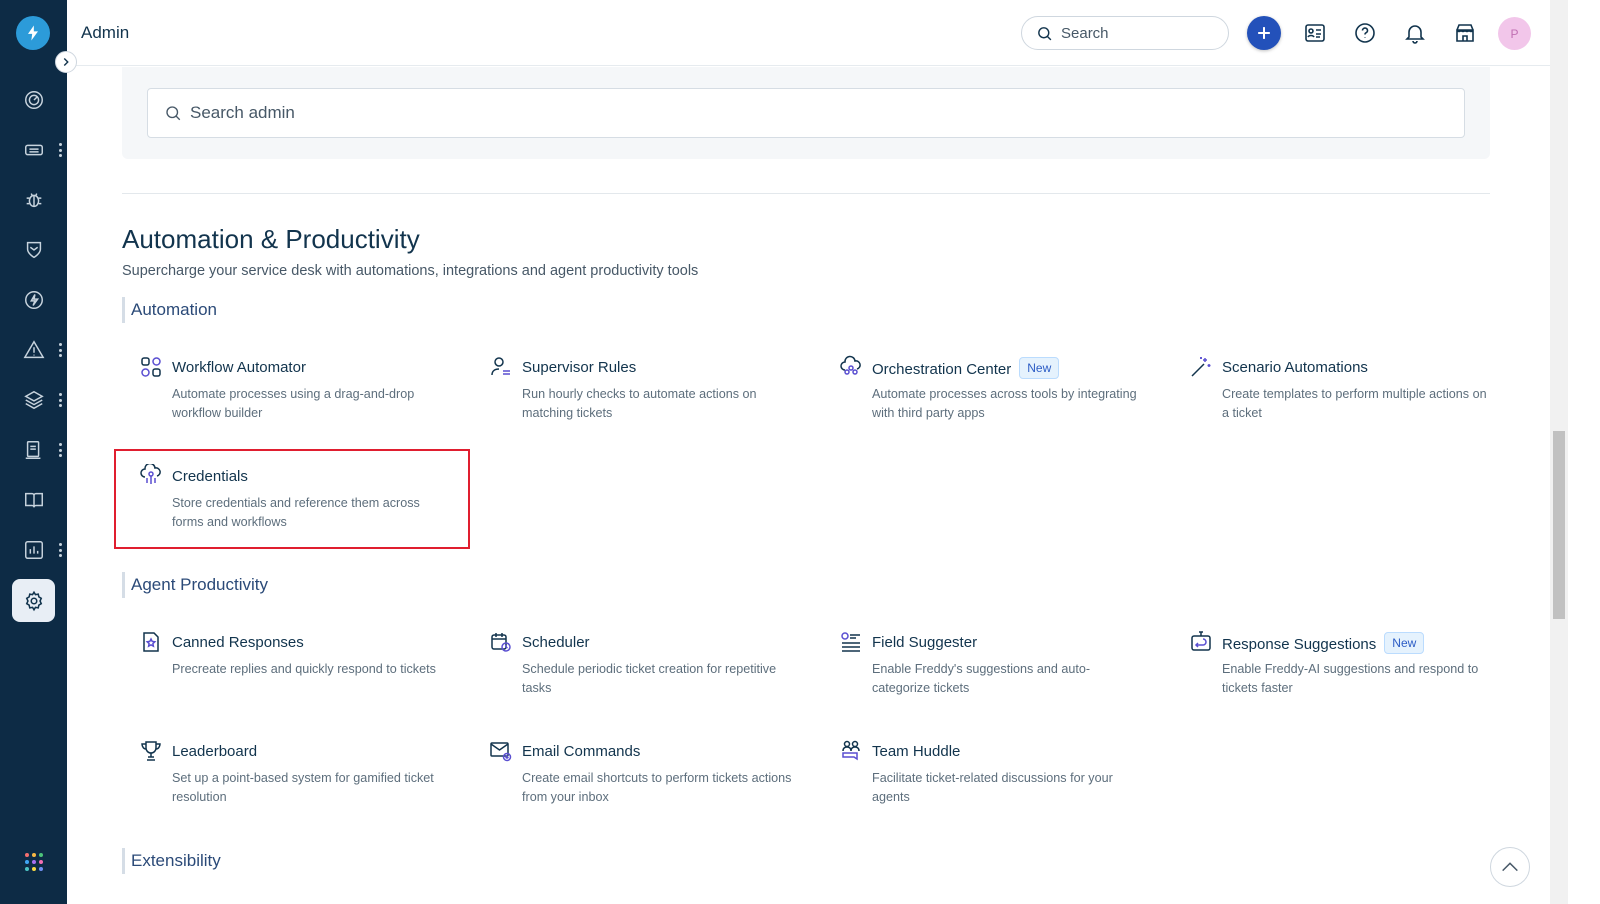 The image size is (1600, 904). I want to click on marketplace-store-icon, so click(1465, 33).